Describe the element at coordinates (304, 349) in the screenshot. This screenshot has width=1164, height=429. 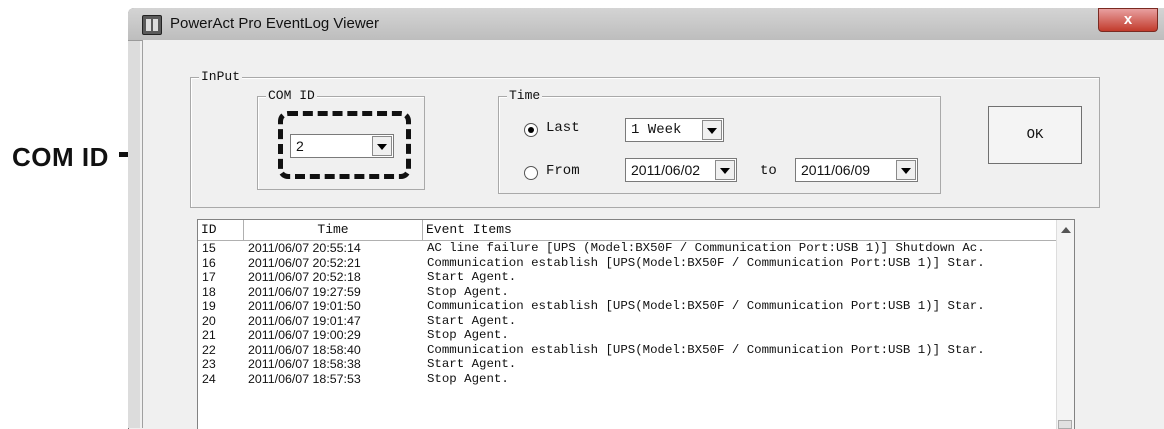
I see `row-time: 2011/06/07 18:58:40` at that location.